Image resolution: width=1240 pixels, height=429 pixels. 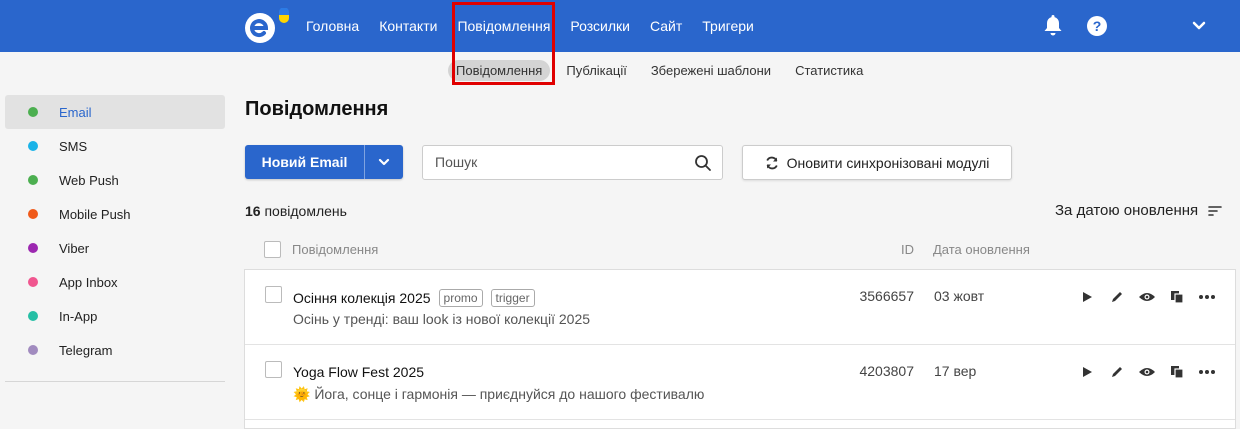 What do you see at coordinates (1215, 211) in the screenshot?
I see `sort-icon` at bounding box center [1215, 211].